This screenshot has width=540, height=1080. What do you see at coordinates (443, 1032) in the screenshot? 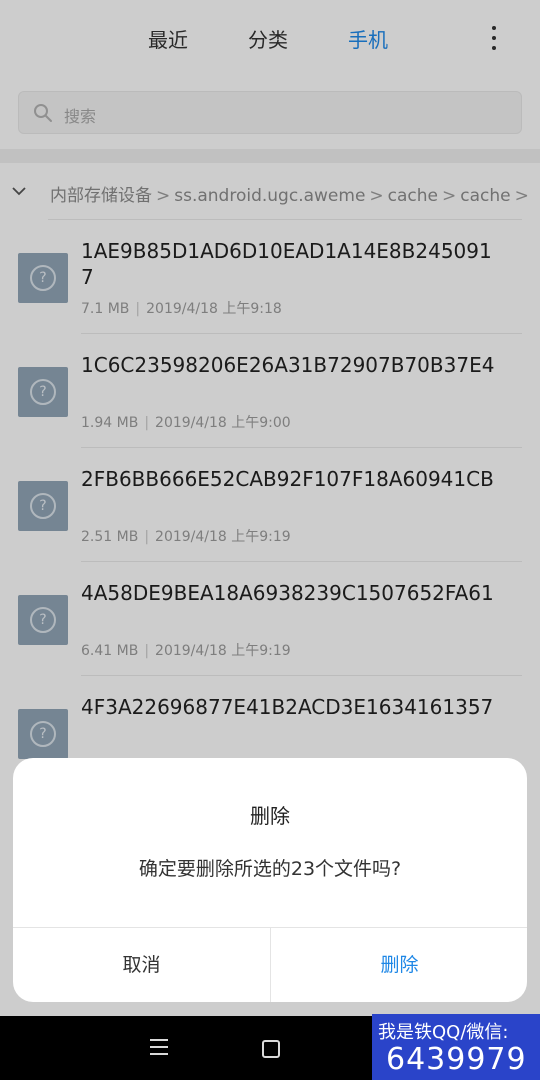
I see `watermark-line1: 我是铁QQ/微信:` at bounding box center [443, 1032].